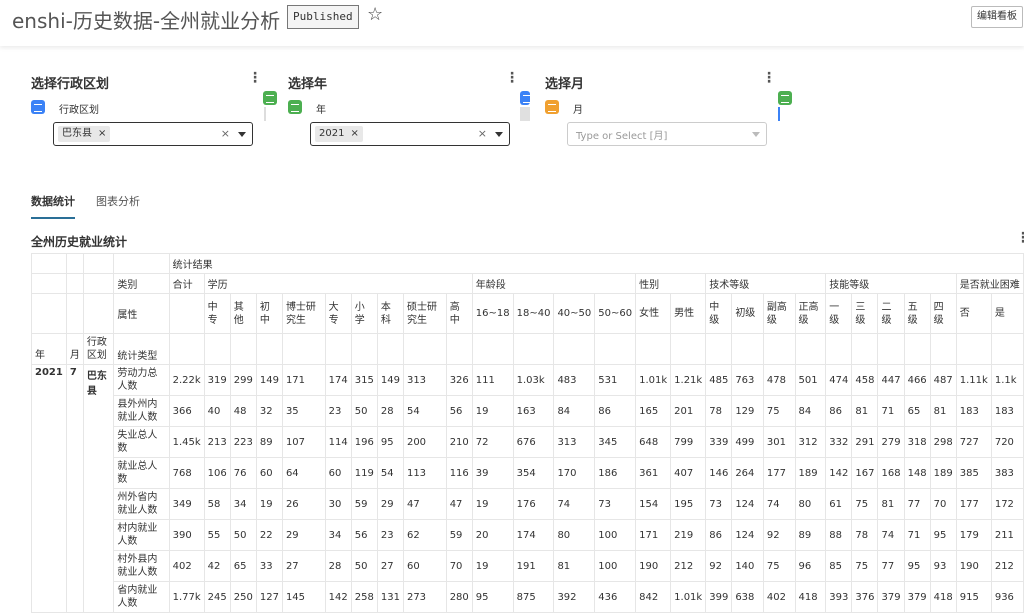 The width and height of the screenshot is (1024, 613). What do you see at coordinates (747, 566) in the screenshot?
I see `value-cell: 140` at bounding box center [747, 566].